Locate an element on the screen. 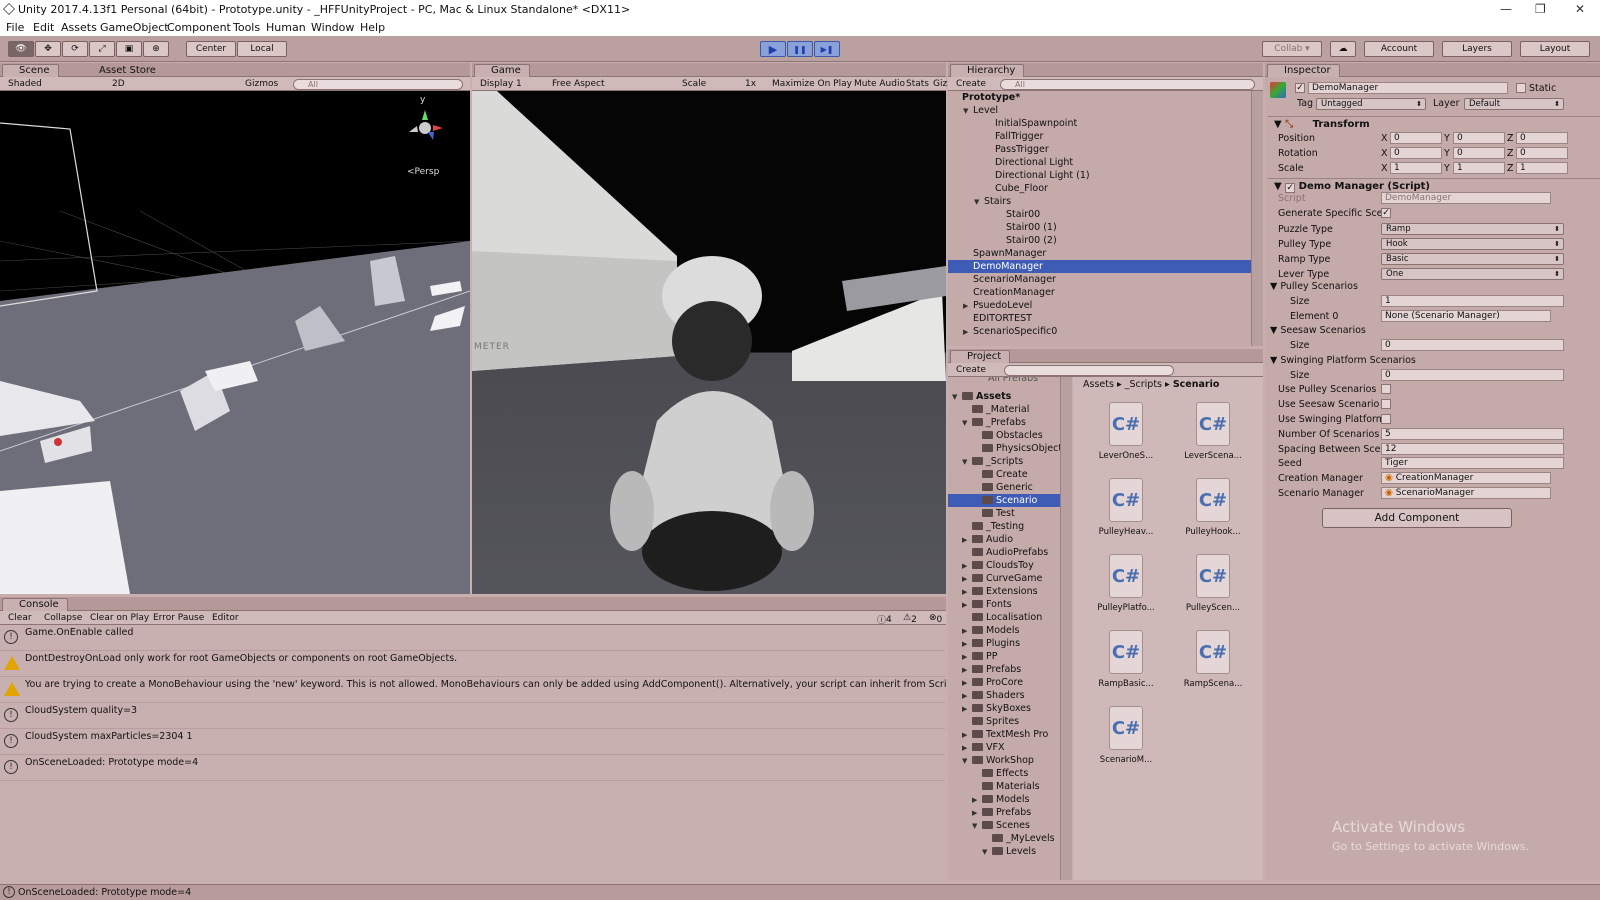 This screenshot has width=1600, height=900. hierarchy-item: Cube_Floor is located at coordinates (1099, 188).